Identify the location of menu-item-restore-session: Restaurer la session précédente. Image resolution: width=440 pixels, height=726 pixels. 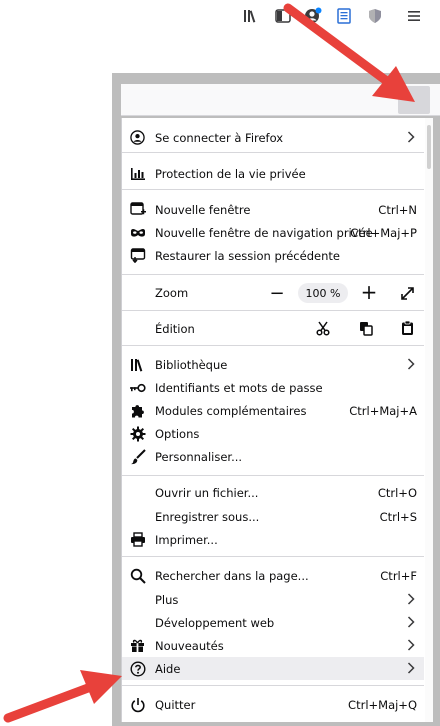
(273, 255).